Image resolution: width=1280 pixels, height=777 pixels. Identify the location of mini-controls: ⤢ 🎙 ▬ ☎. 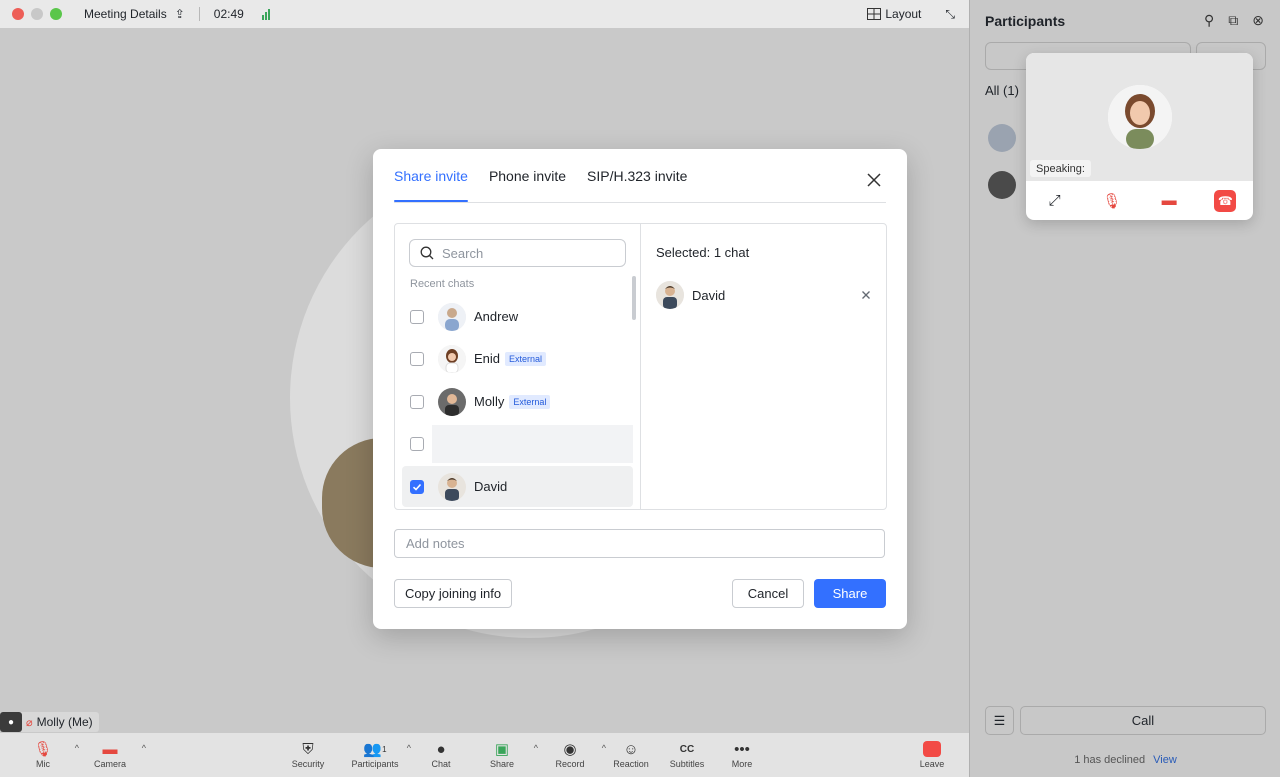
(1139, 200).